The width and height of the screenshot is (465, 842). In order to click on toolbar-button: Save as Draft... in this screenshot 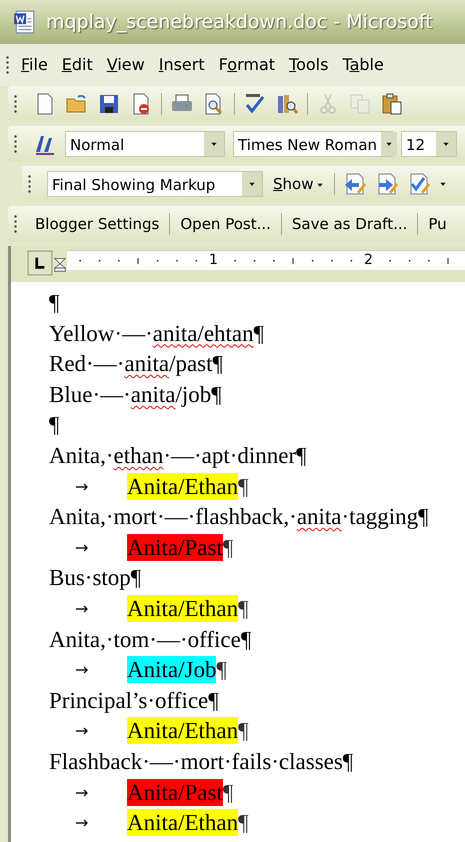, I will do `click(350, 224)`.